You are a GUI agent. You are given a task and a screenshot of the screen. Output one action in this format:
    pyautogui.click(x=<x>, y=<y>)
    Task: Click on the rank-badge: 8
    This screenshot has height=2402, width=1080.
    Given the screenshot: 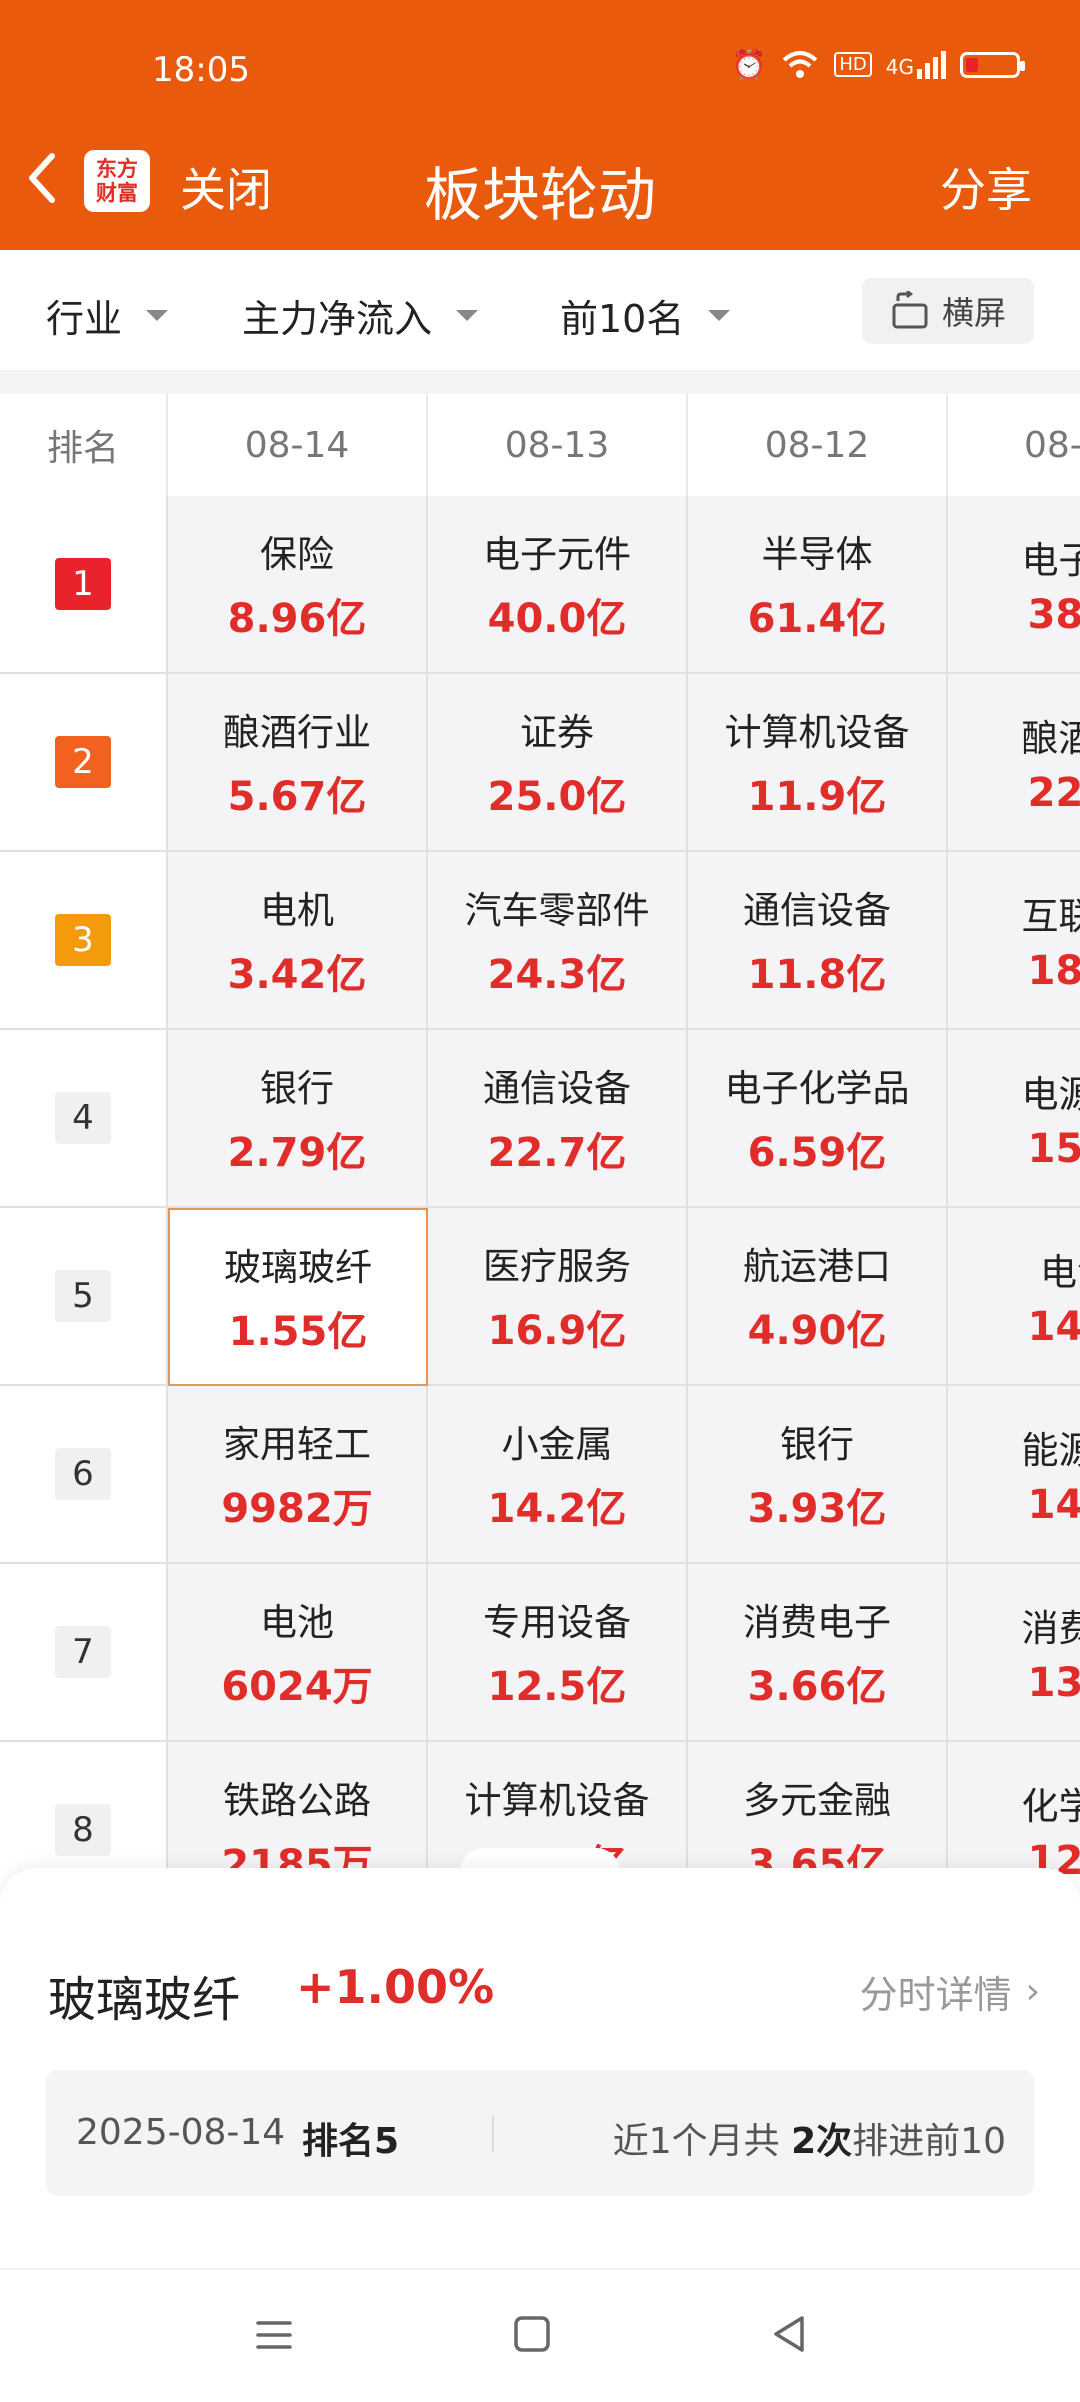 What is the action you would take?
    pyautogui.click(x=83, y=1830)
    